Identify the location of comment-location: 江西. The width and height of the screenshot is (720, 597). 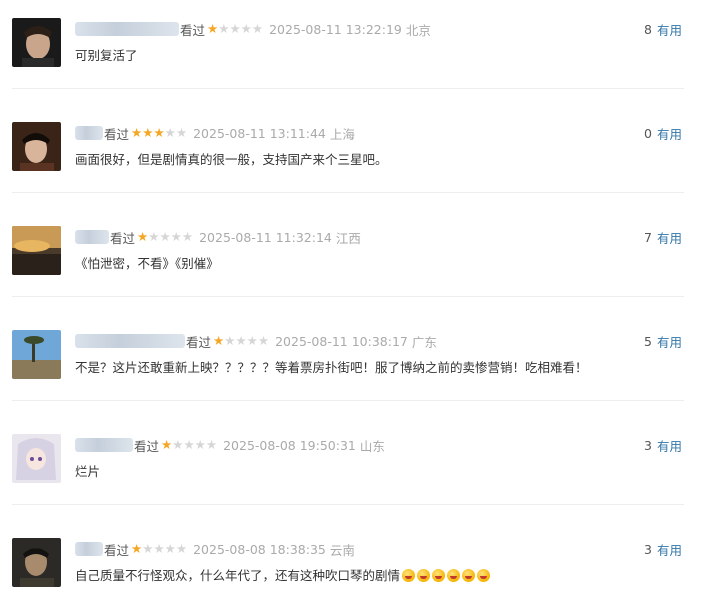
(348, 238).